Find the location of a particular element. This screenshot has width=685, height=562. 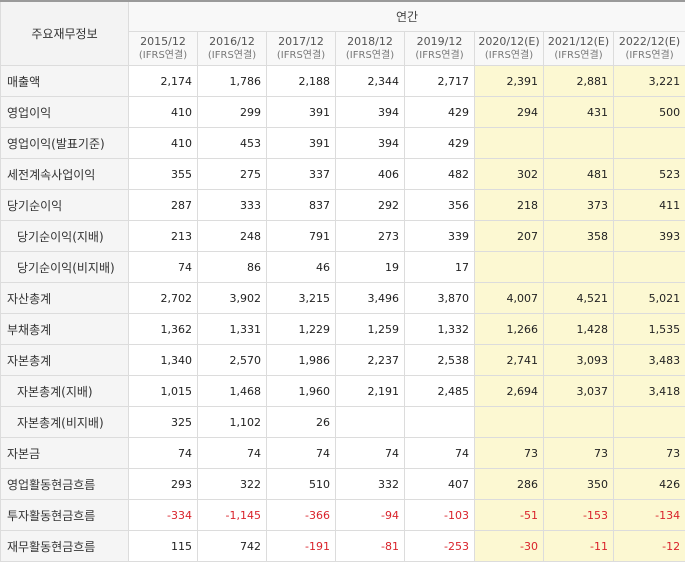

value-cell: 411 is located at coordinates (648, 205).